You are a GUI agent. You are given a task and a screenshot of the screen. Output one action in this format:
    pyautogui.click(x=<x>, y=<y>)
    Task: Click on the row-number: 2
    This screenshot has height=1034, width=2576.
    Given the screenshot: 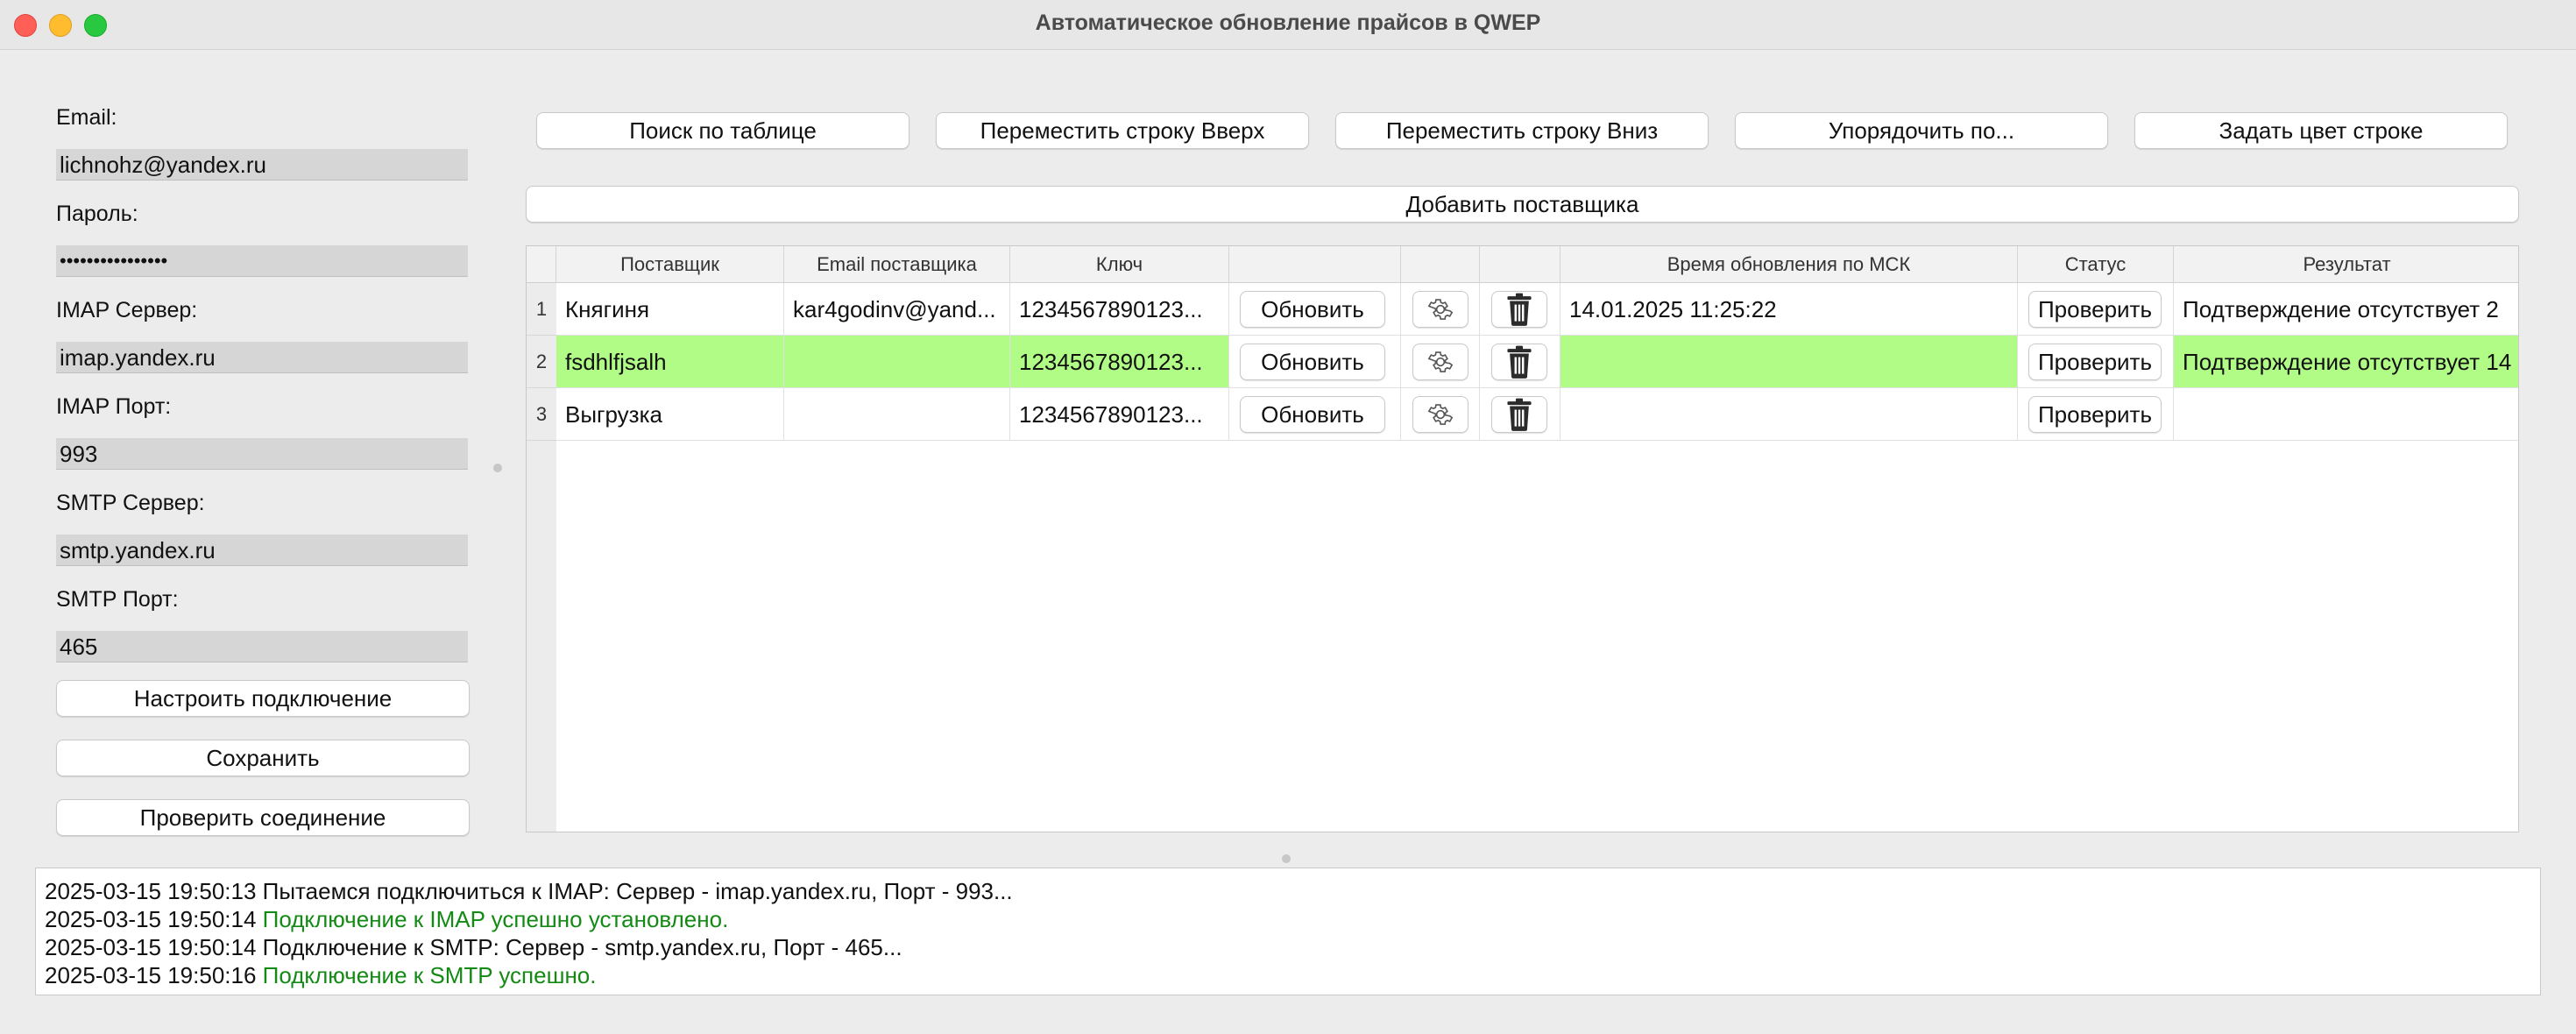 What is the action you would take?
    pyautogui.click(x=541, y=362)
    